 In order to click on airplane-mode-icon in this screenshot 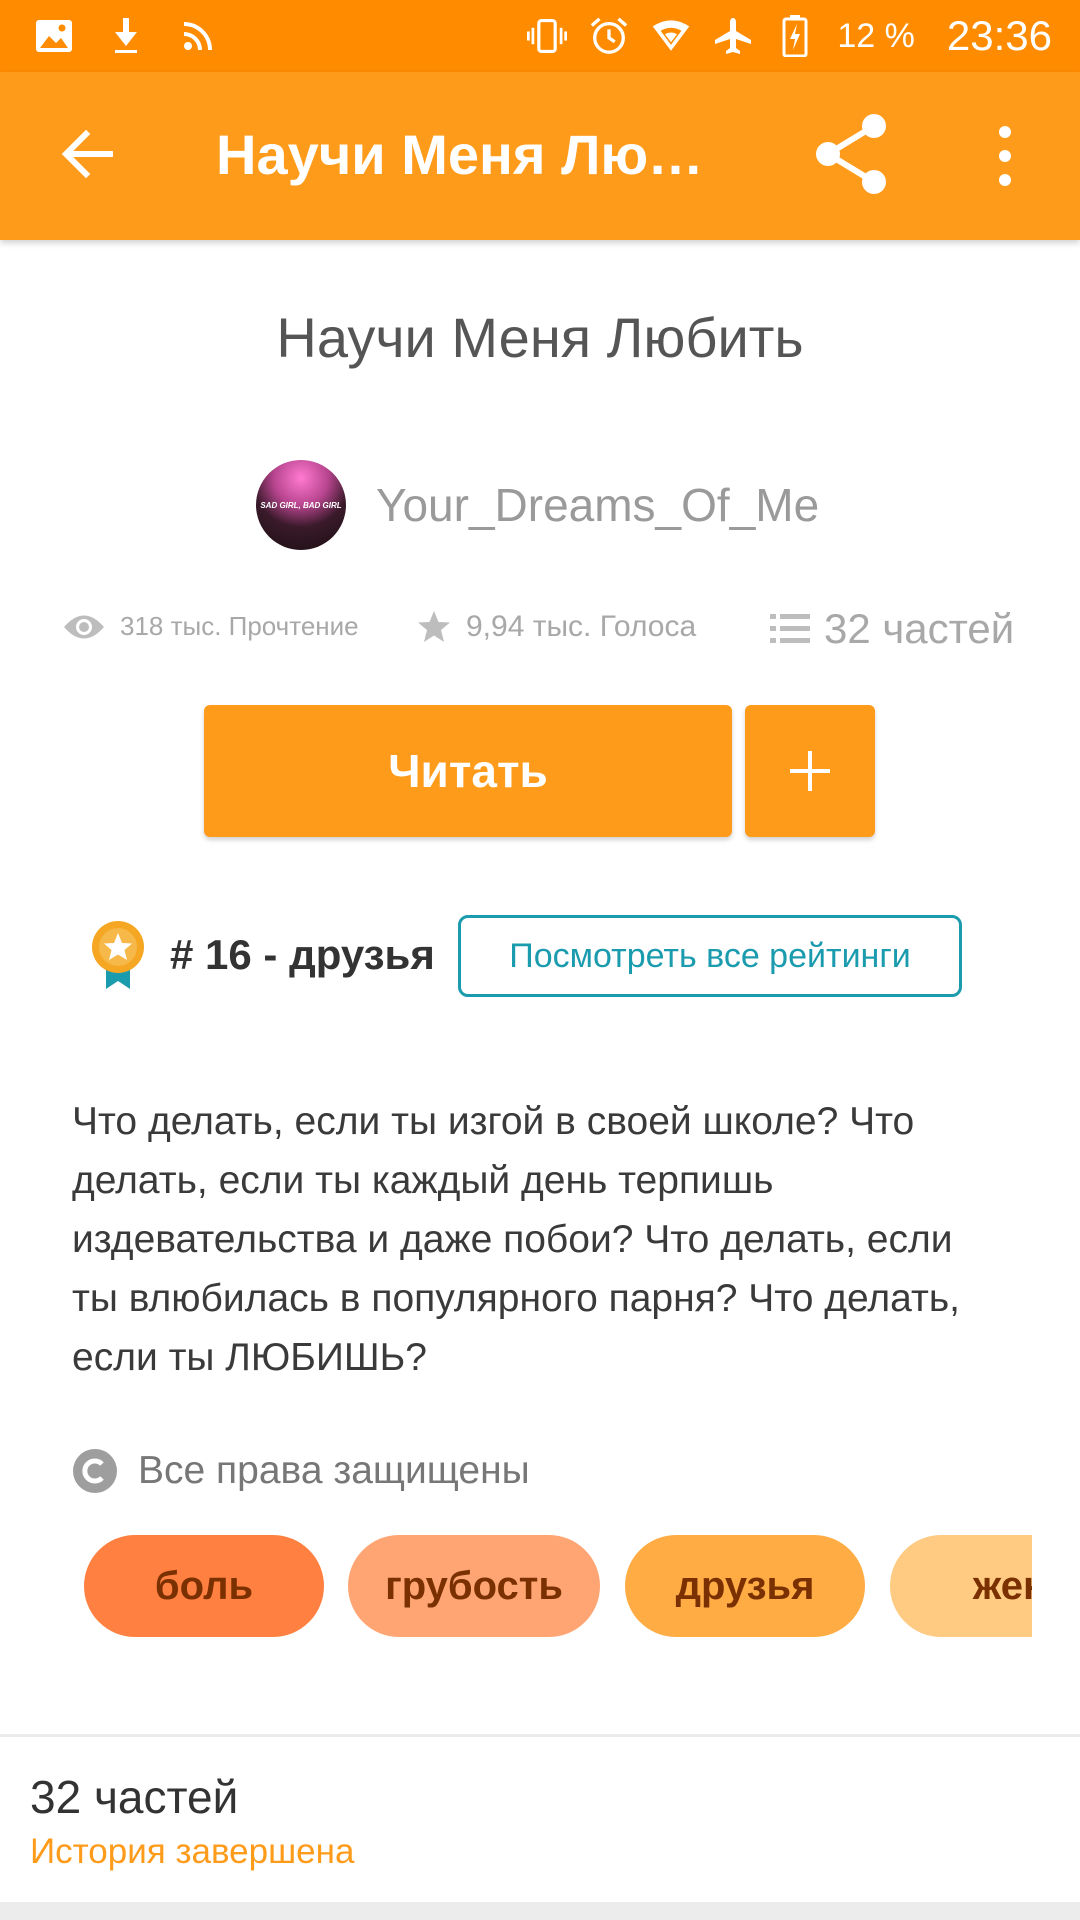, I will do `click(733, 36)`.